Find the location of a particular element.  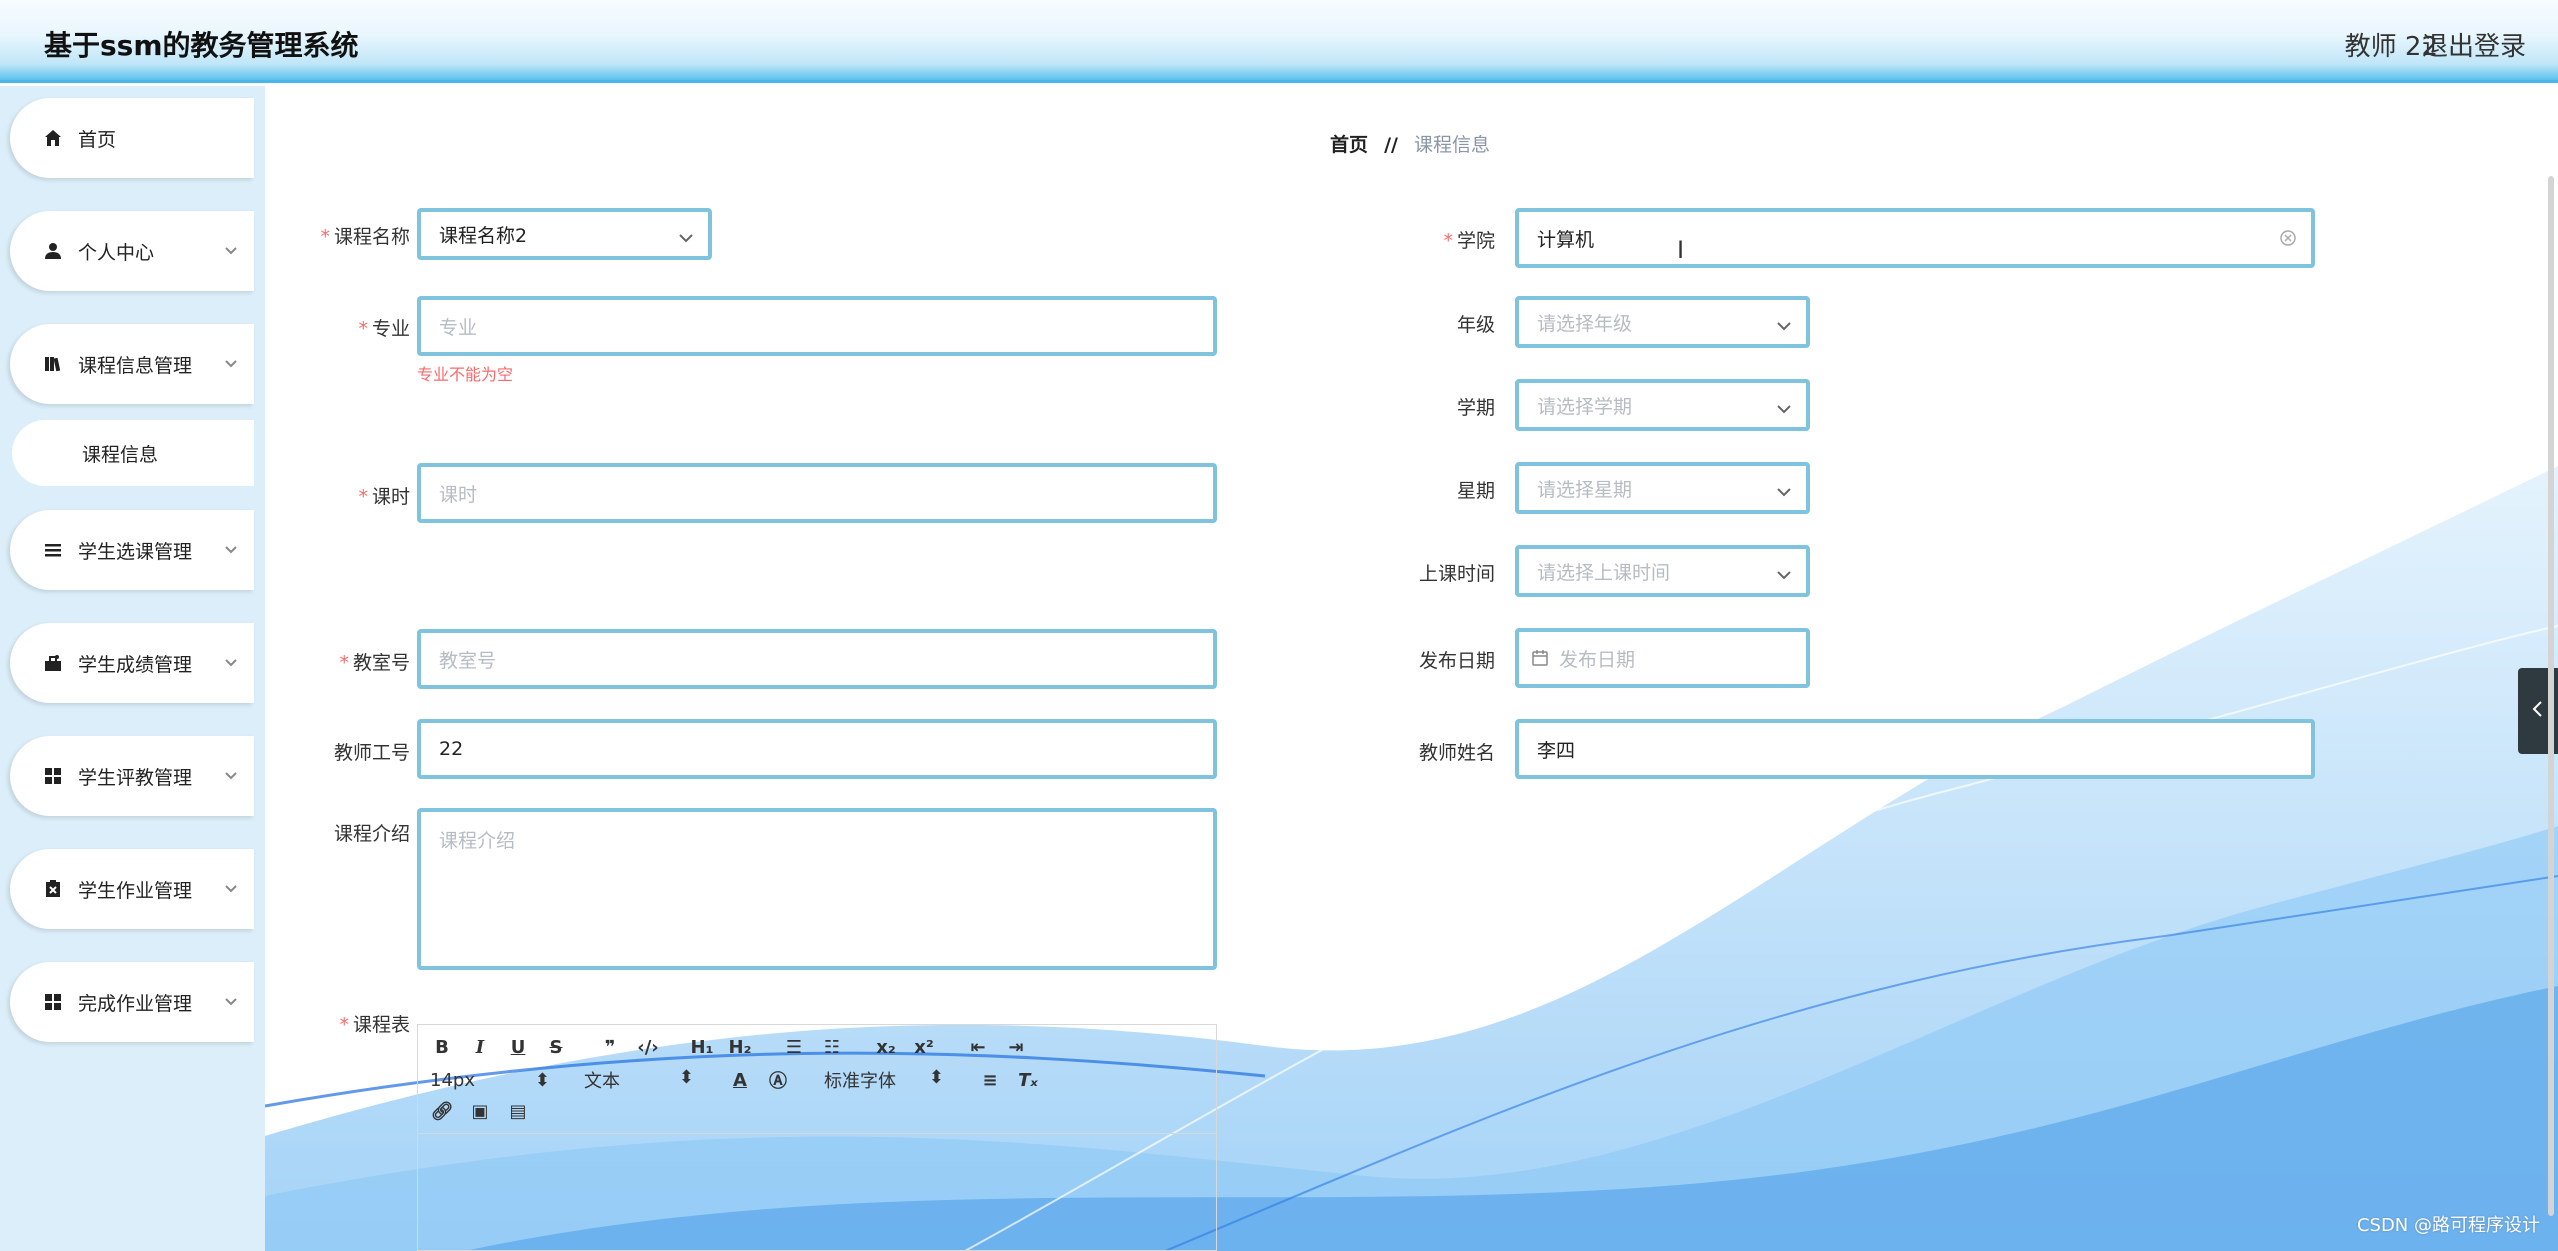

teacher-name-label: 教师姓名 is located at coordinates (1456, 753).